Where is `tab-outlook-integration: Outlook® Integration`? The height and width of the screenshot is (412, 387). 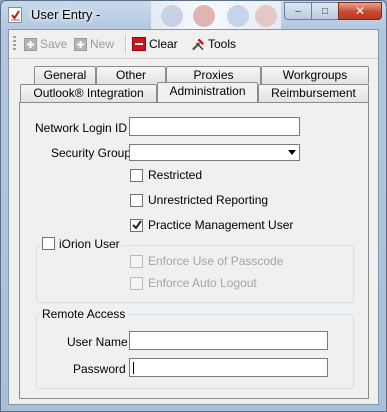 tab-outlook-integration: Outlook® Integration is located at coordinates (88, 93).